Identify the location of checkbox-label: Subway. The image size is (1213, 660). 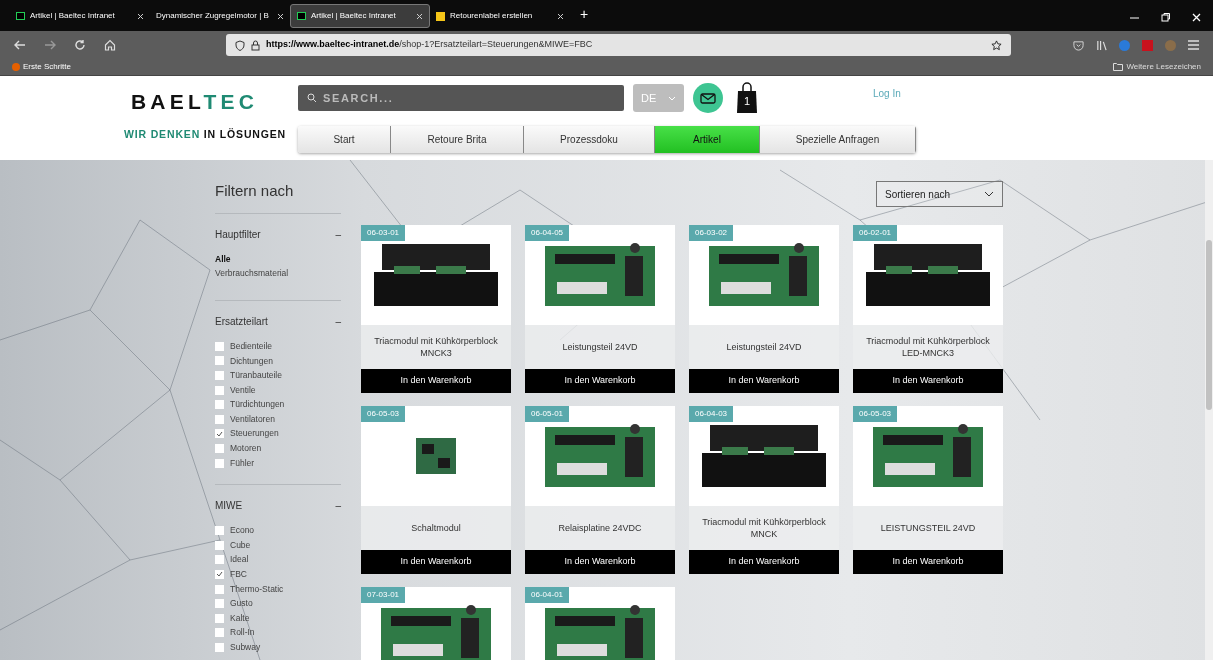
(245, 647).